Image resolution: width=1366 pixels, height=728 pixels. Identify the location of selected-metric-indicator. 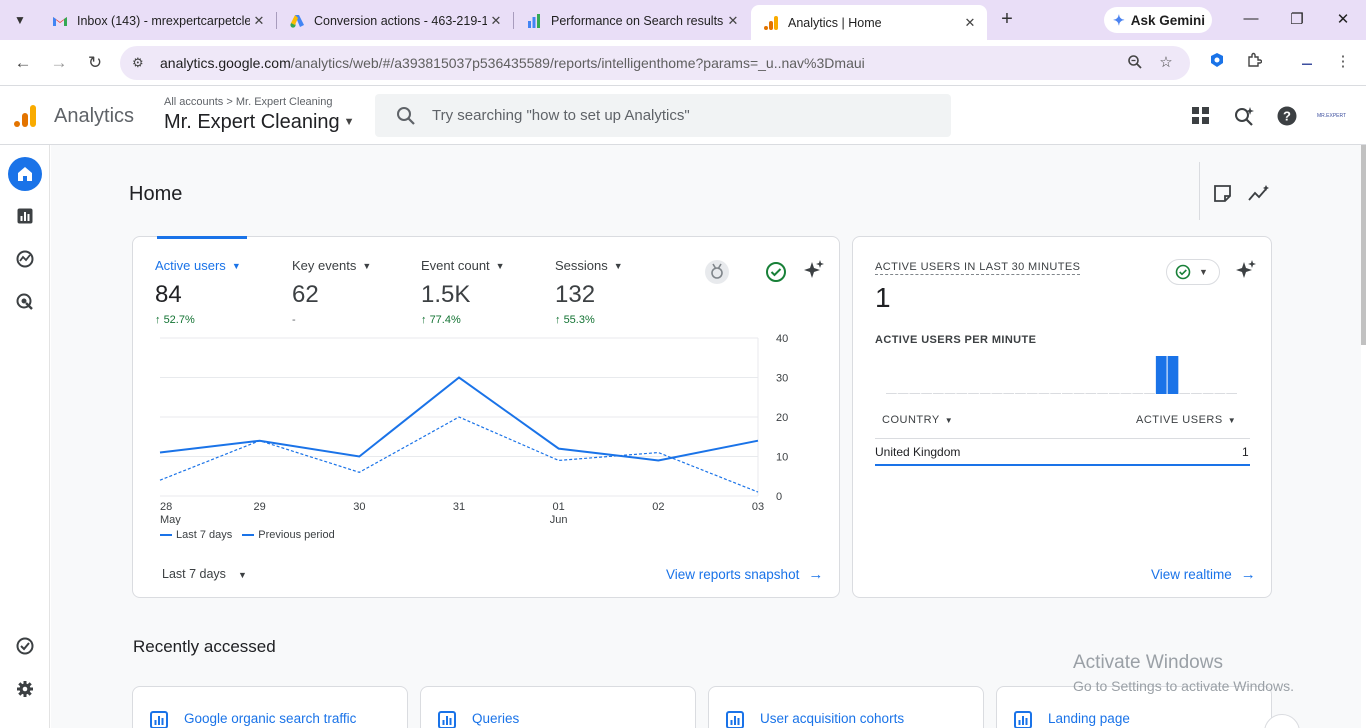
(202, 237).